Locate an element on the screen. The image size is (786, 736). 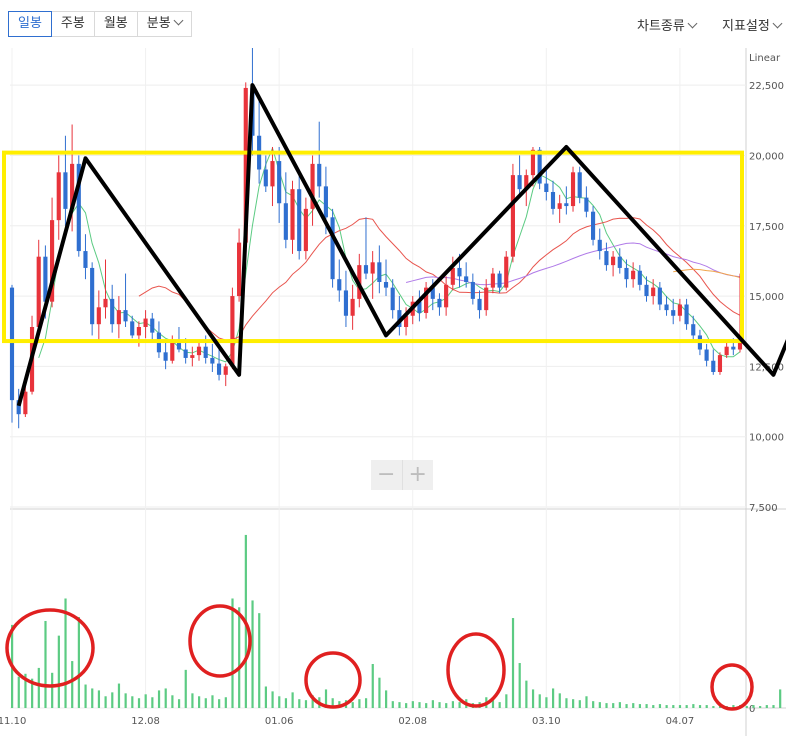
chart-type-menu: 차트종류 is located at coordinates (667, 24).